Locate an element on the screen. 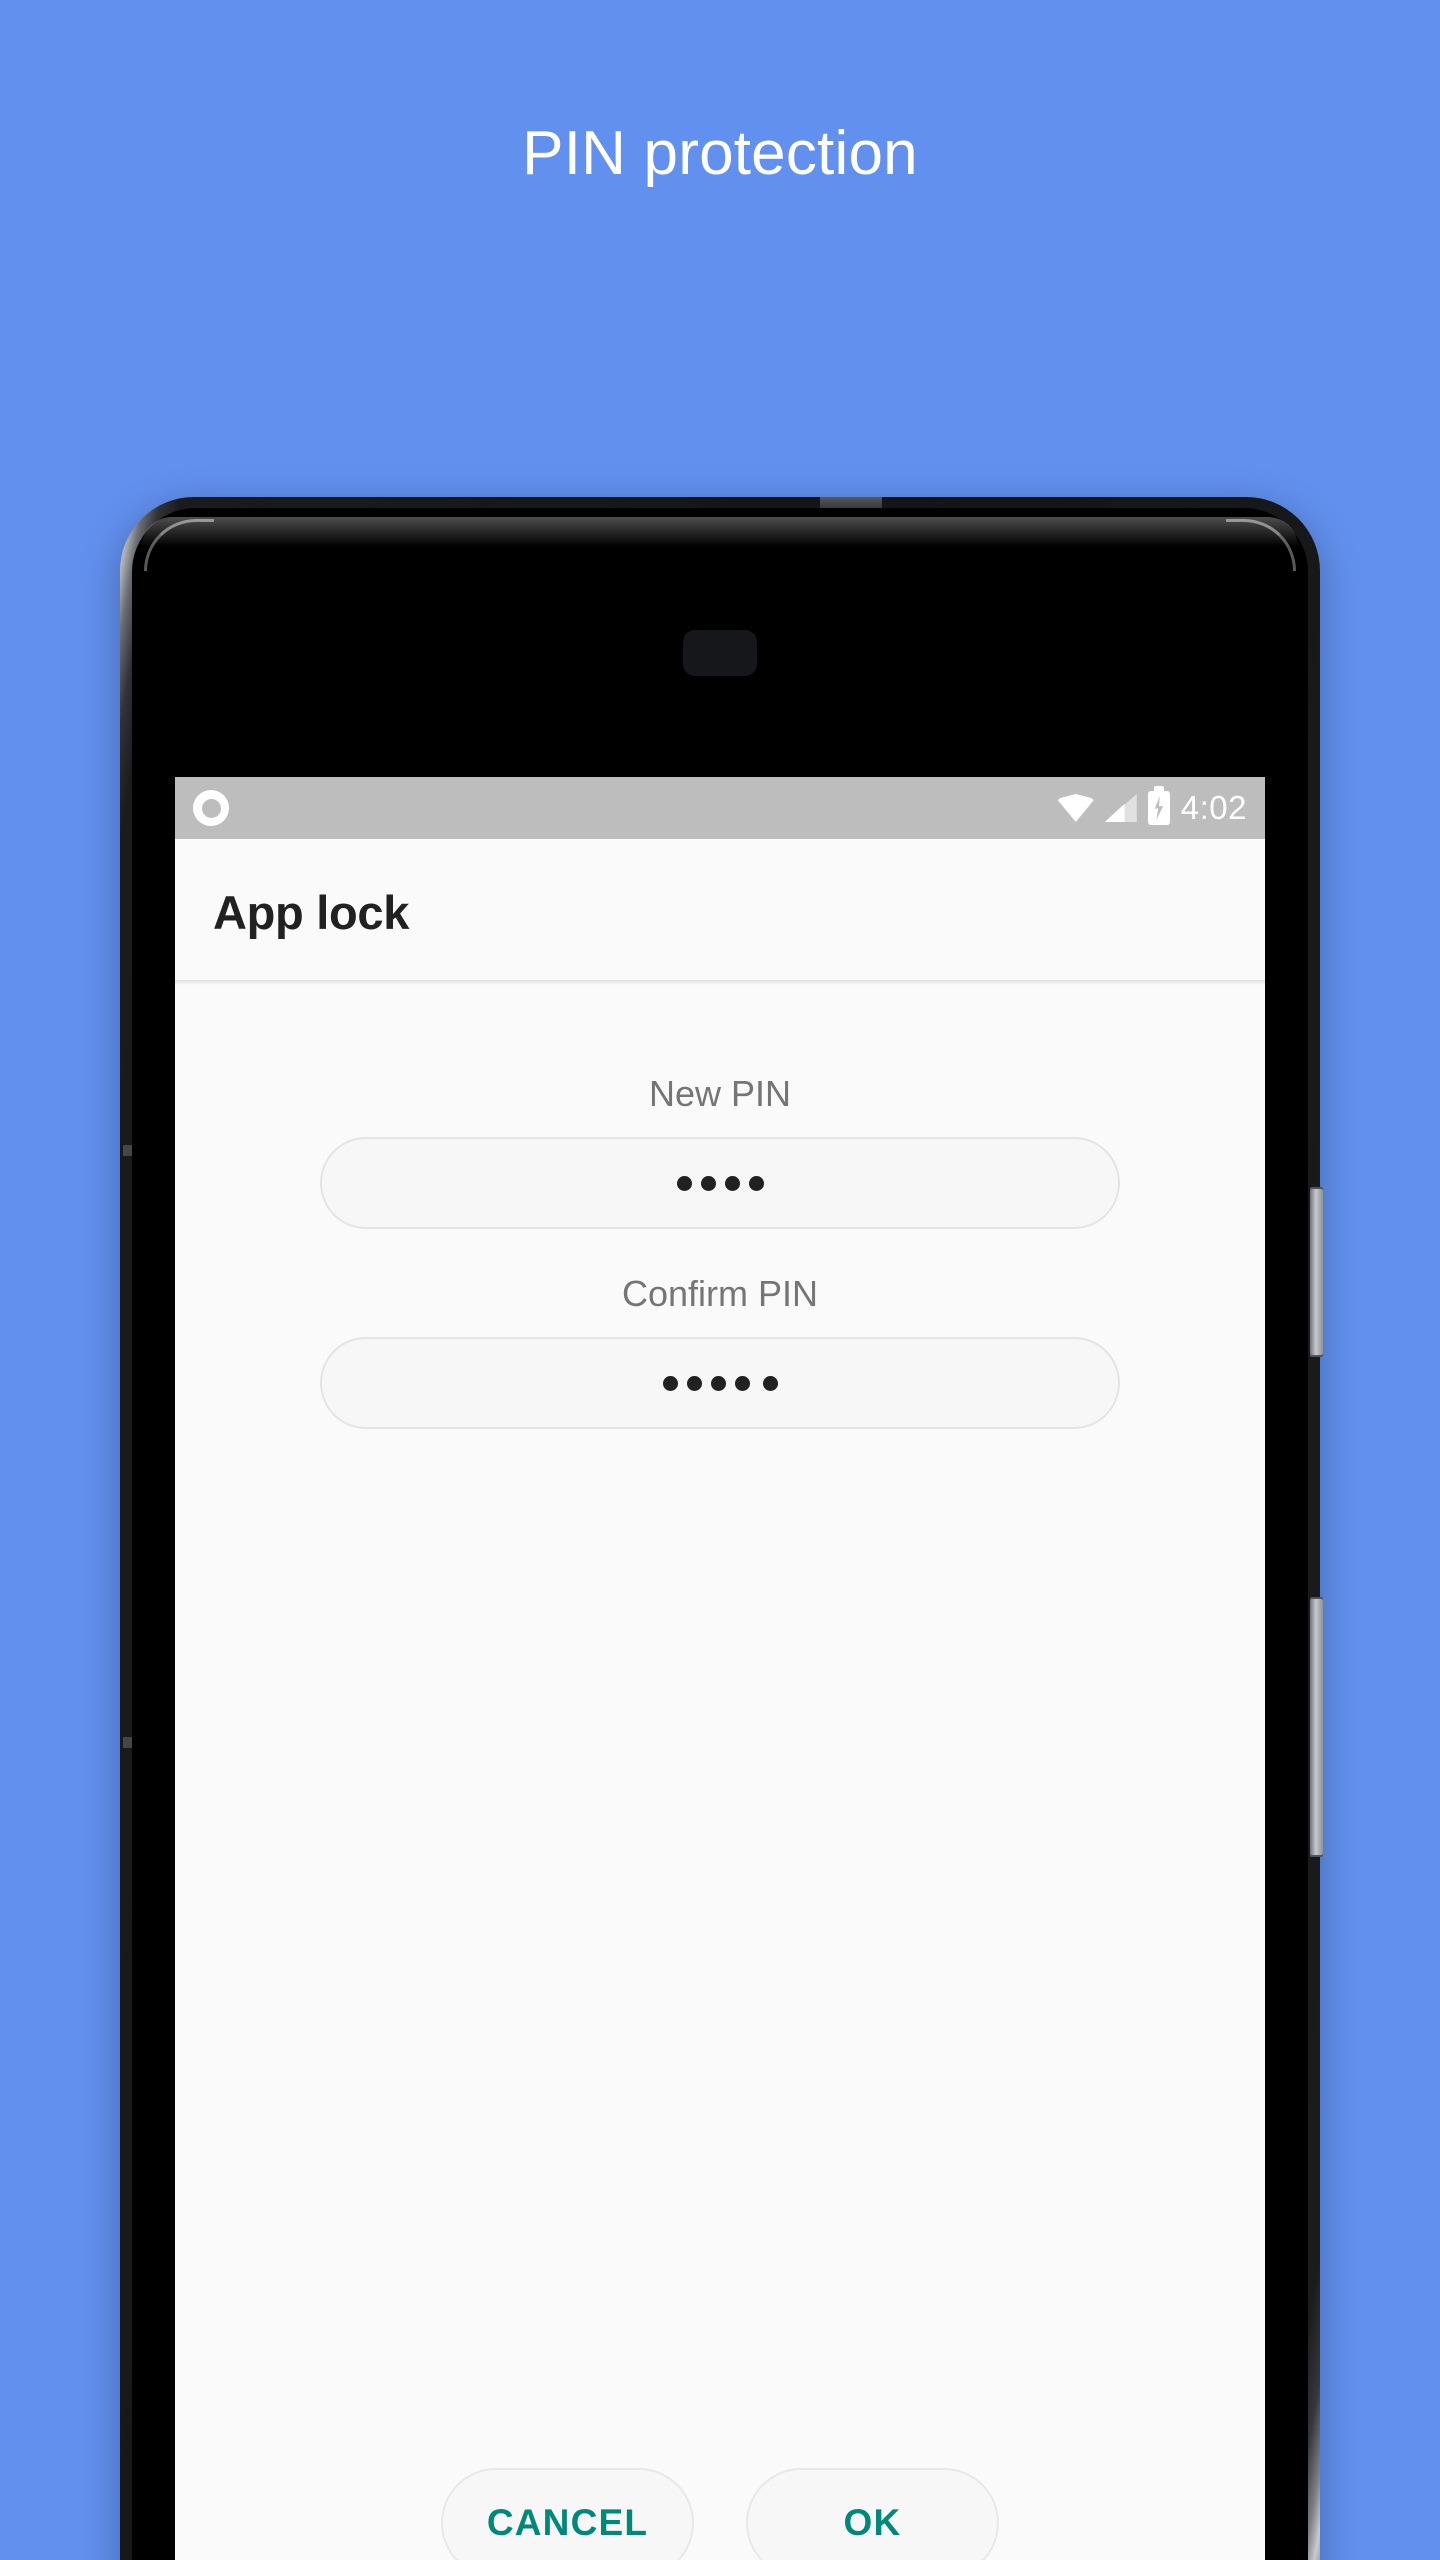 This screenshot has height=2560, width=1440. confirm-pin-input is located at coordinates (720, 1383).